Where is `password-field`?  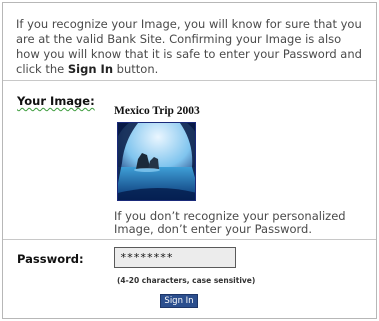
password-field is located at coordinates (175, 257).